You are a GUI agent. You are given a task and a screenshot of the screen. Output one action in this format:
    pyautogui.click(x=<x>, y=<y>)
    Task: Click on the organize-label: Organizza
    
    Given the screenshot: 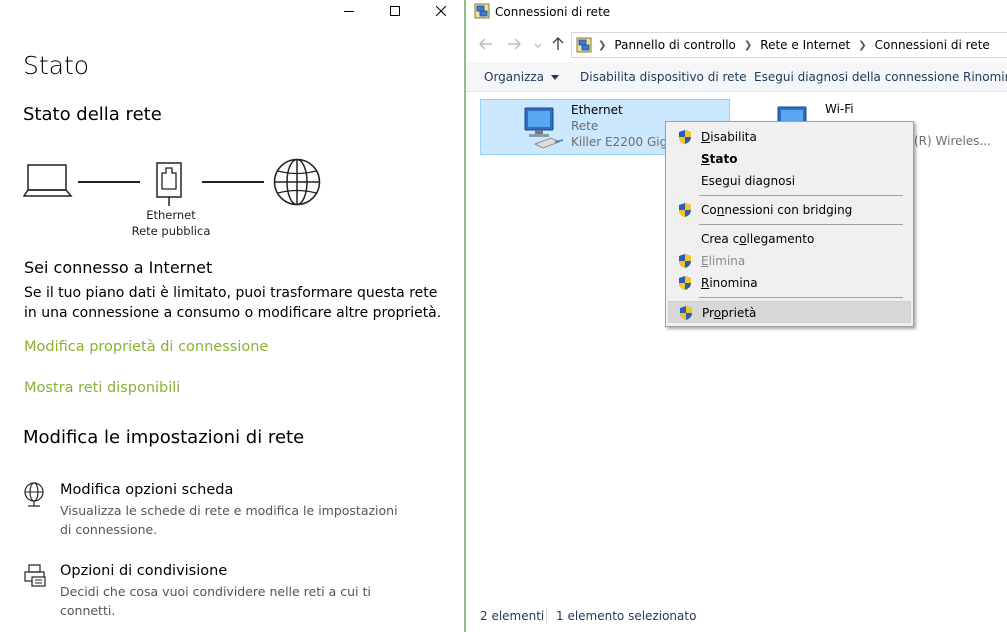 What is the action you would take?
    pyautogui.click(x=514, y=77)
    